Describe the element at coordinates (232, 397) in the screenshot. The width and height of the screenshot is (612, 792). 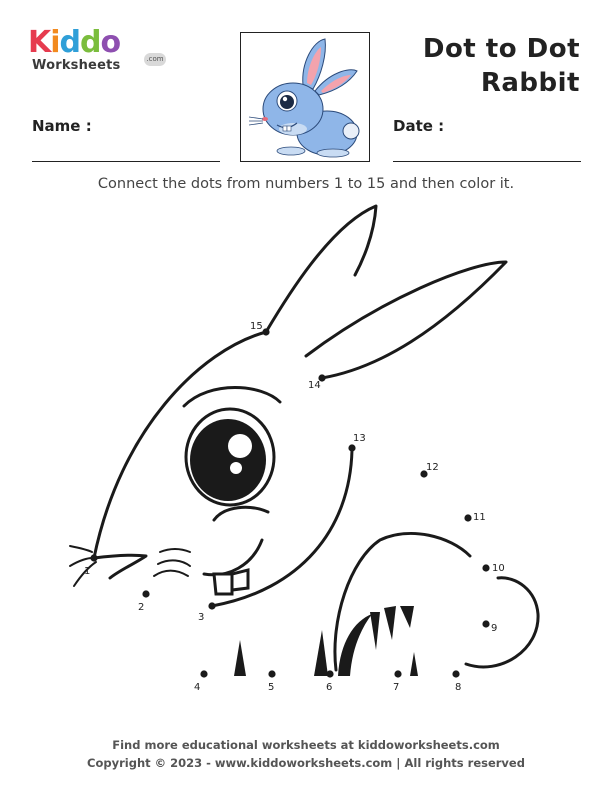
I see `eyebrow-line` at that location.